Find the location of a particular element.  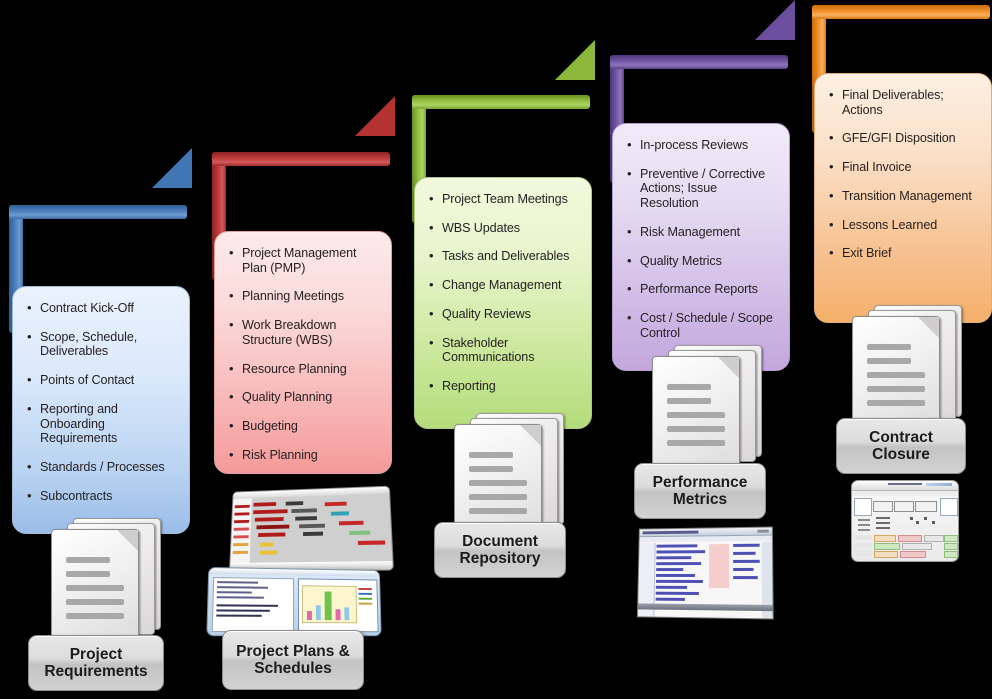

caption-label: Contract Closure is located at coordinates (901, 445).